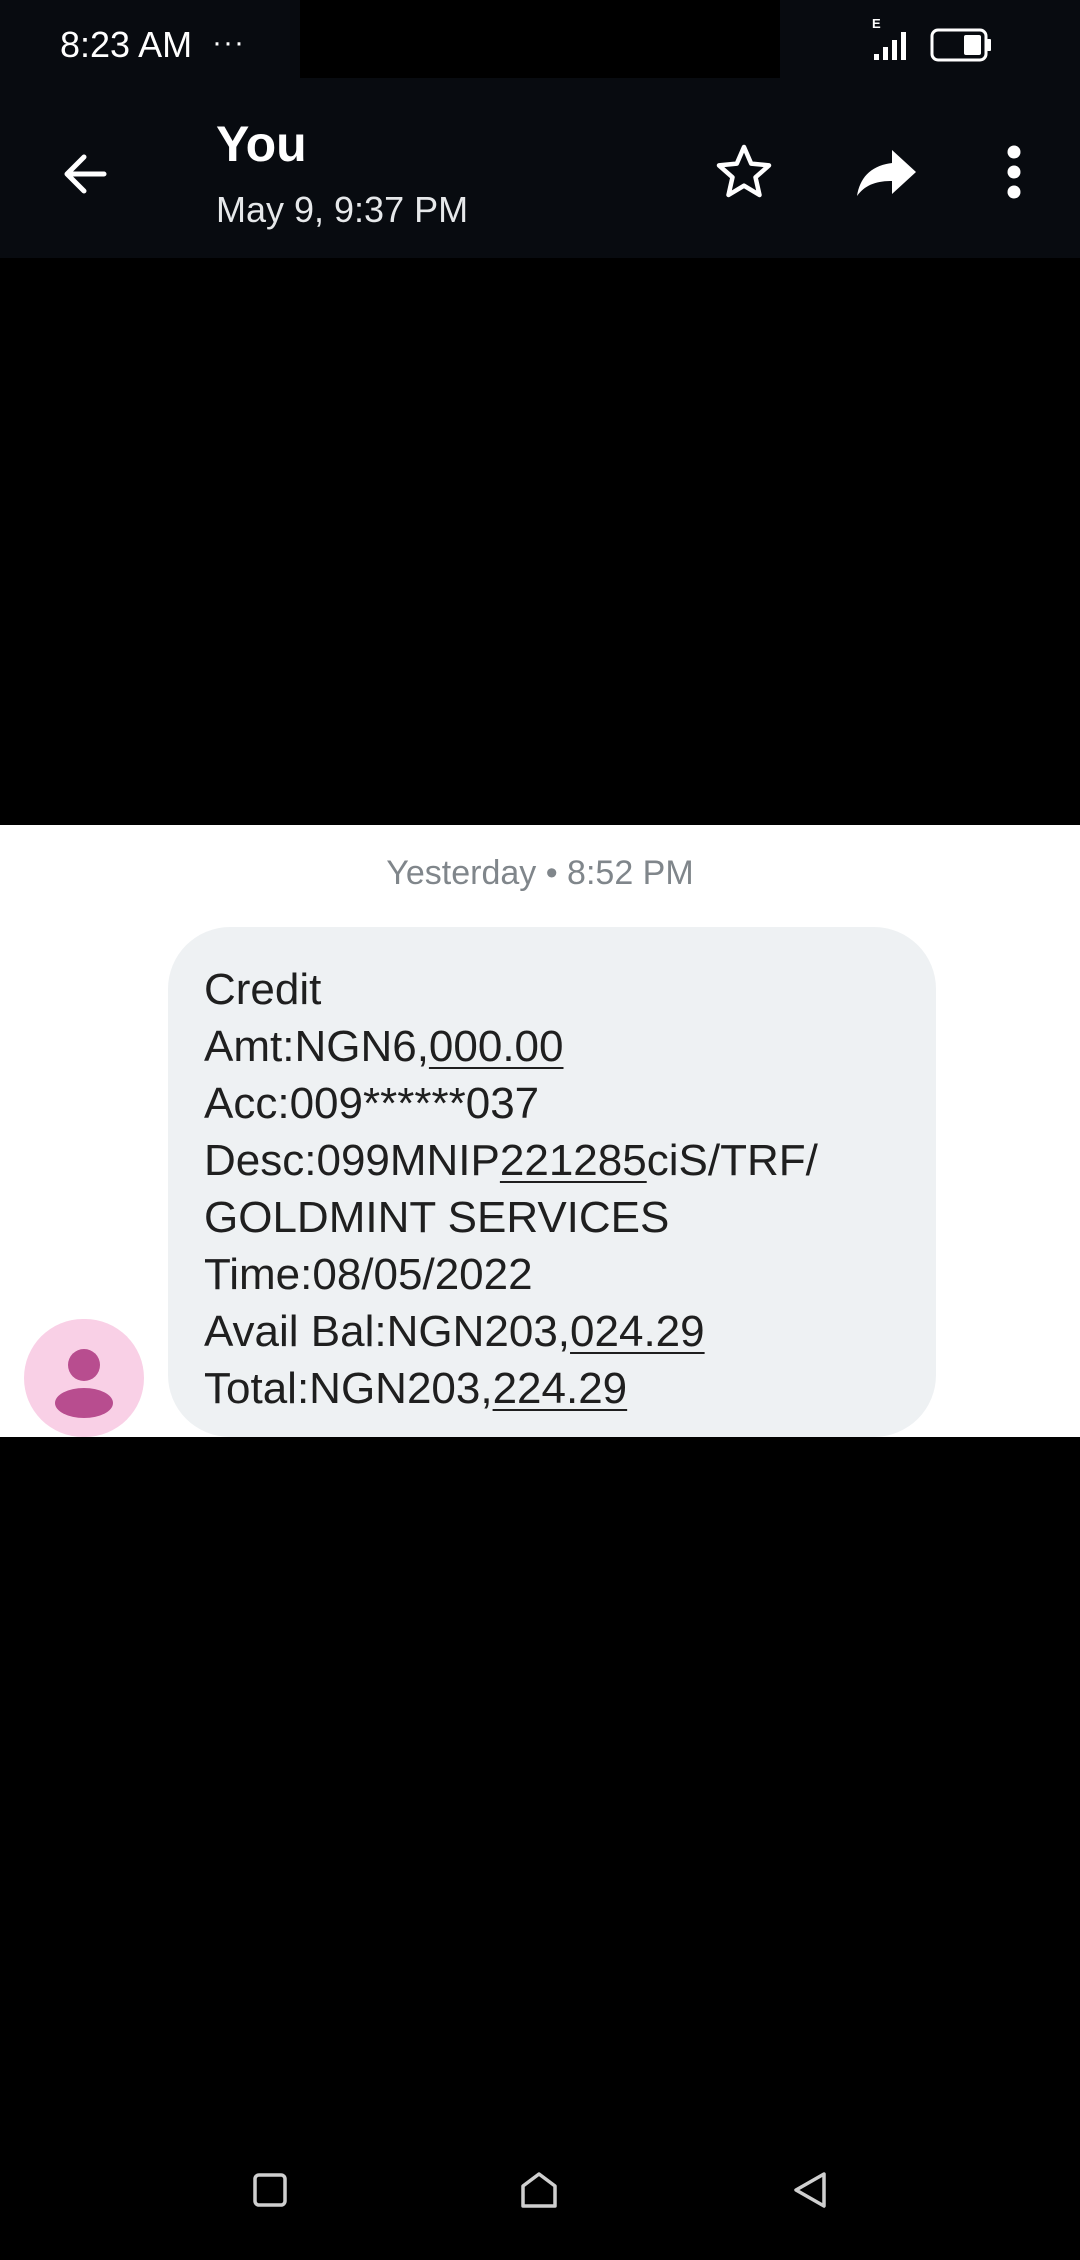 This screenshot has width=1080, height=2260. What do you see at coordinates (126, 44) in the screenshot?
I see `status-time: 8:23 AM` at bounding box center [126, 44].